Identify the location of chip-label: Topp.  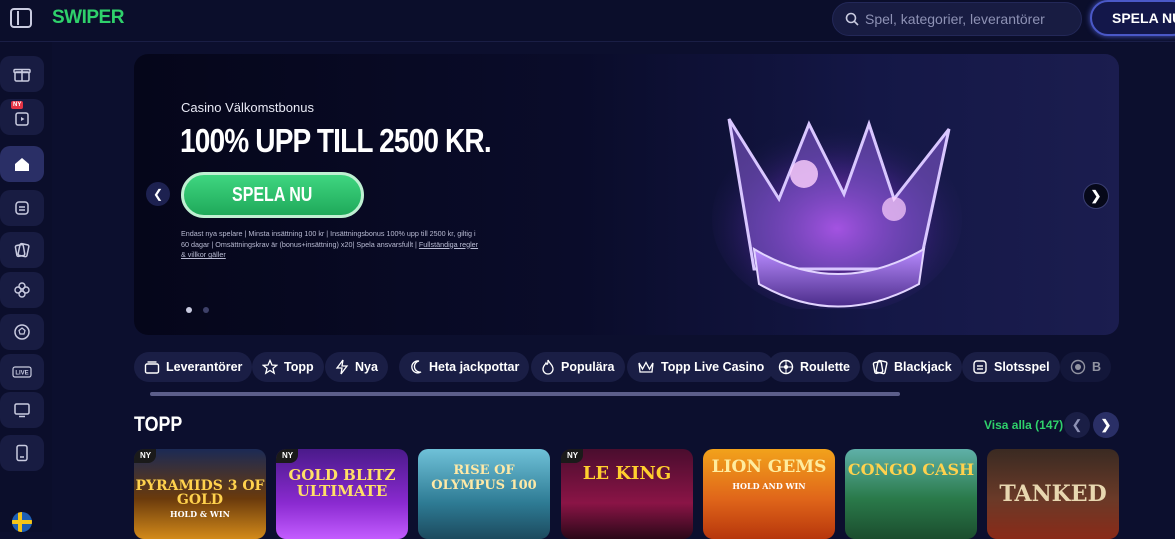
(299, 367).